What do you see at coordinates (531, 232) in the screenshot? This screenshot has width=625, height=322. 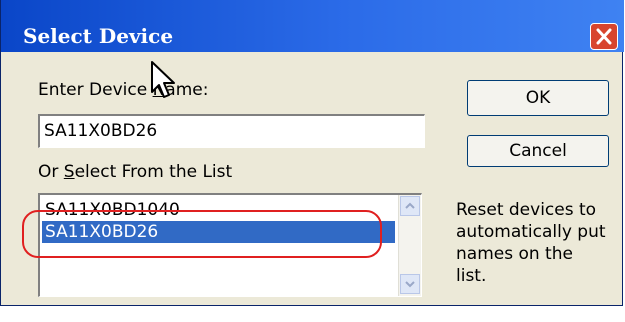 I see `note-line: automatically put` at bounding box center [531, 232].